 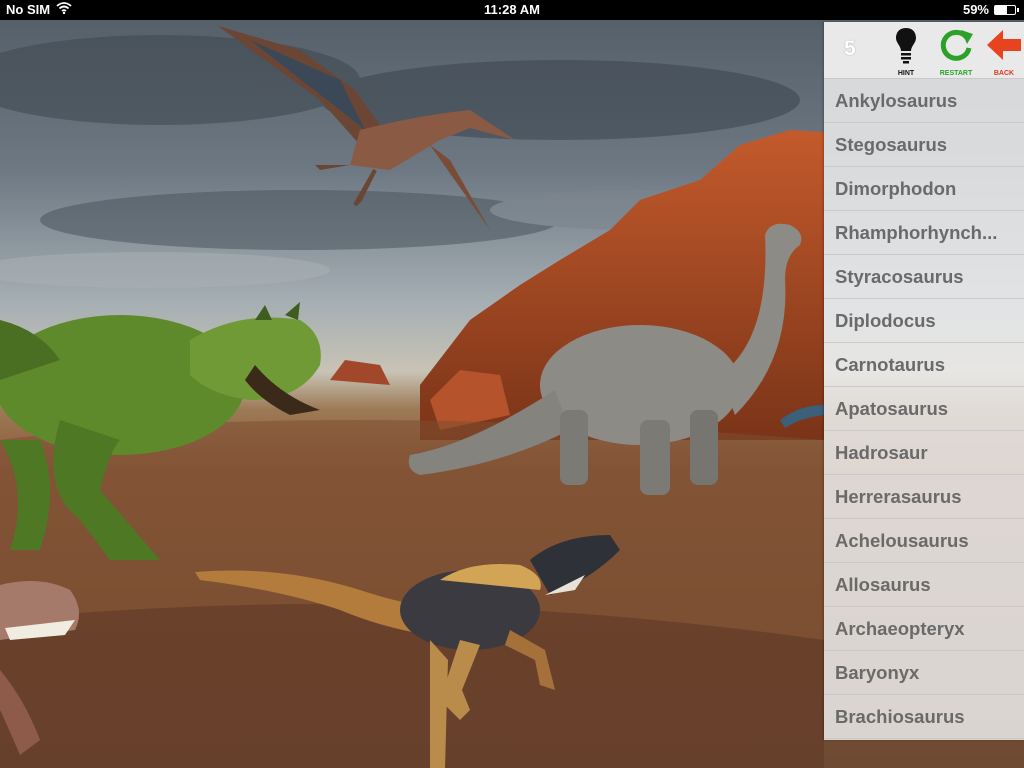 What do you see at coordinates (924, 277) in the screenshot?
I see `list-item: Styracosaurus` at bounding box center [924, 277].